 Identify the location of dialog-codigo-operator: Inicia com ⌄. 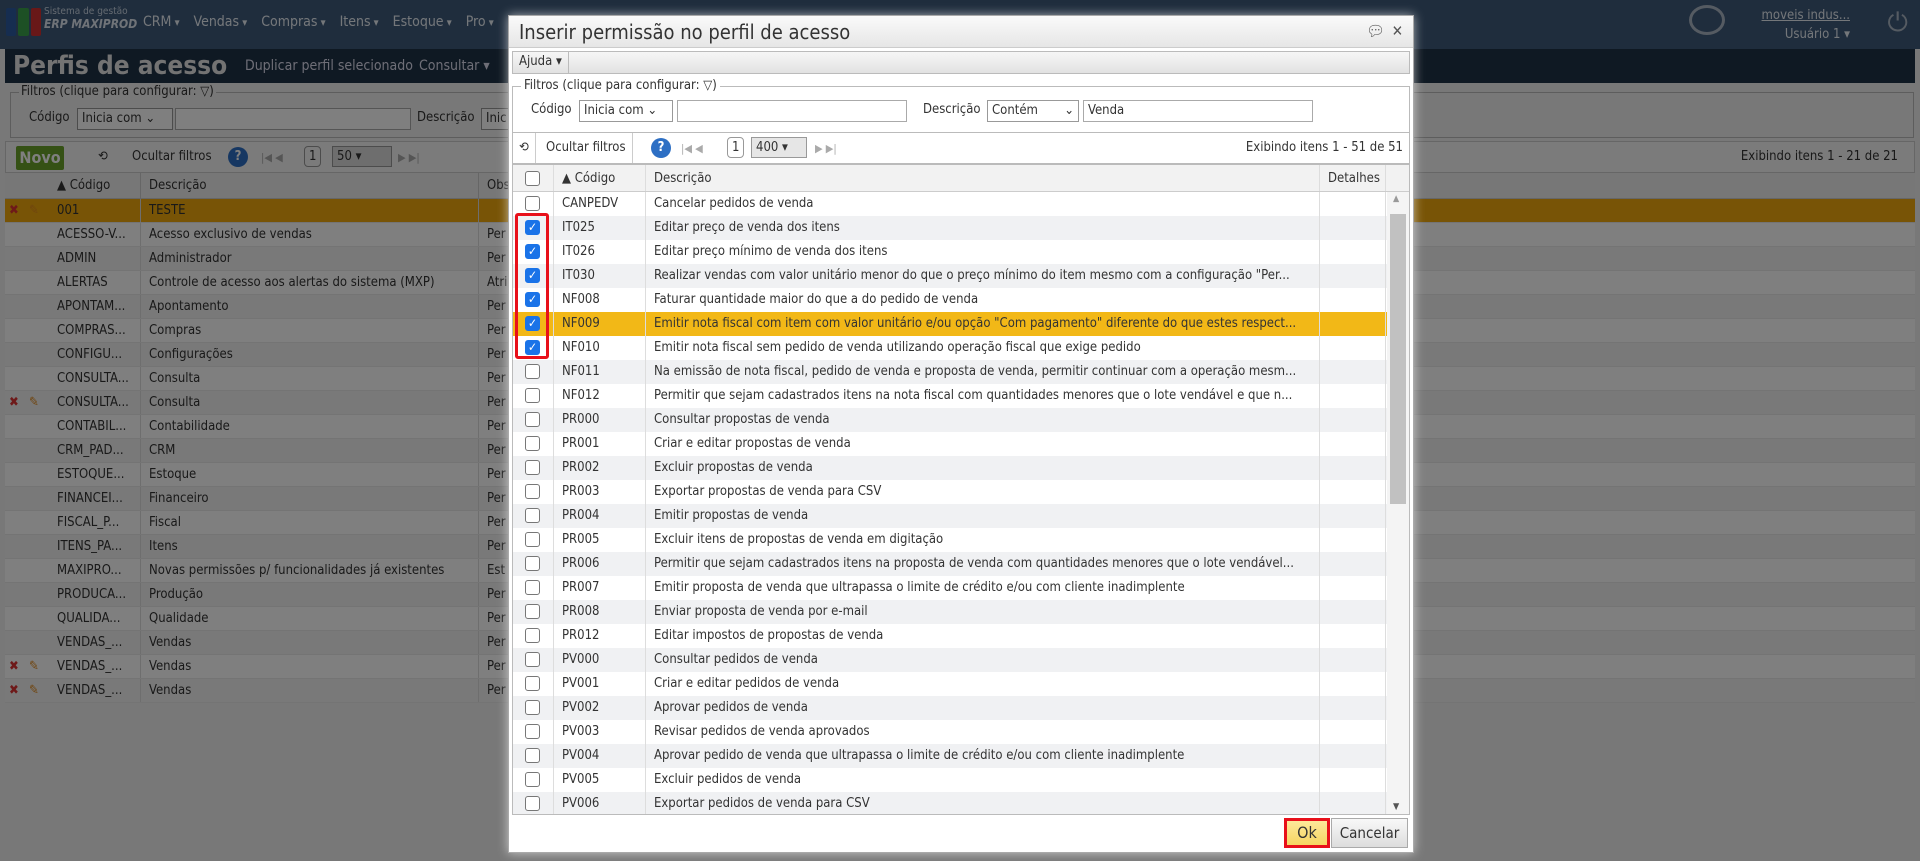
(626, 111).